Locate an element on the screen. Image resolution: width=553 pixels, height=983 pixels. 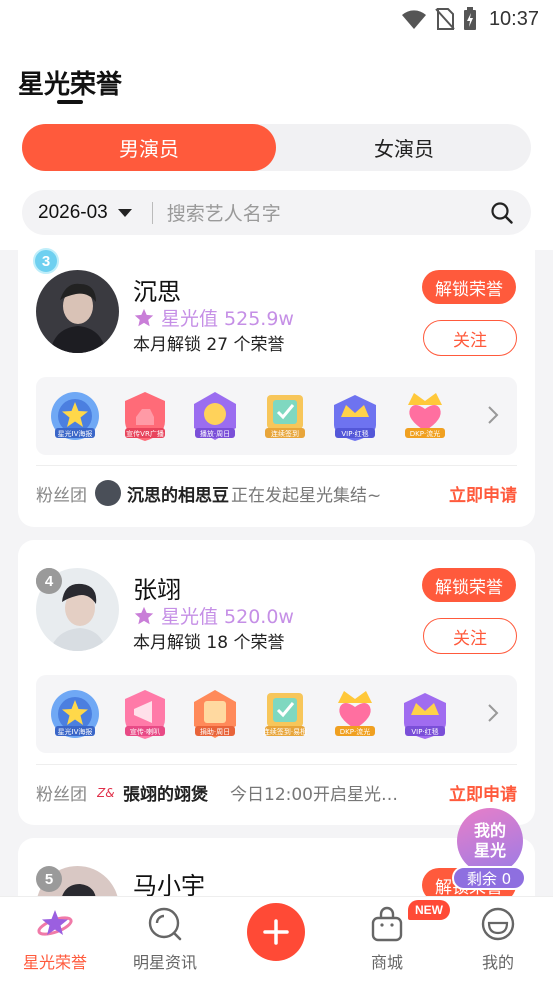
badge-icon: 播放·周日 is located at coordinates (215, 416).